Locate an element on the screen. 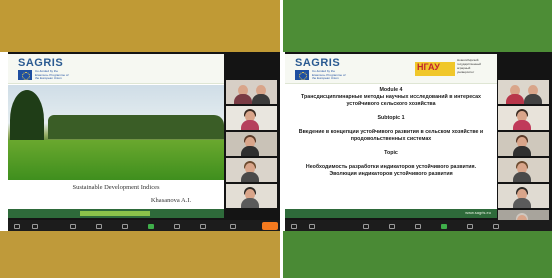 The width and height of the screenshot is (552, 278). slide-author: Khasanova A.I. is located at coordinates (171, 200).